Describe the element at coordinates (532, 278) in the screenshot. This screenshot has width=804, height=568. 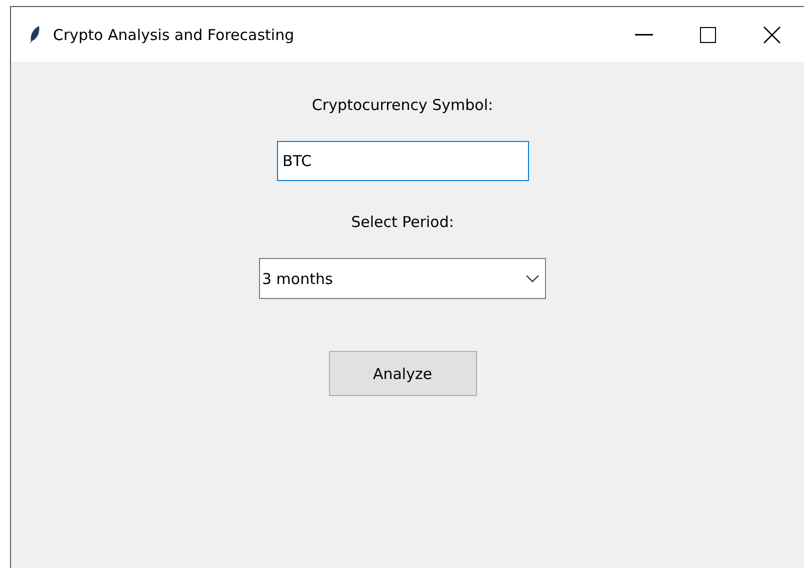
I see `chevron-down-icon` at that location.